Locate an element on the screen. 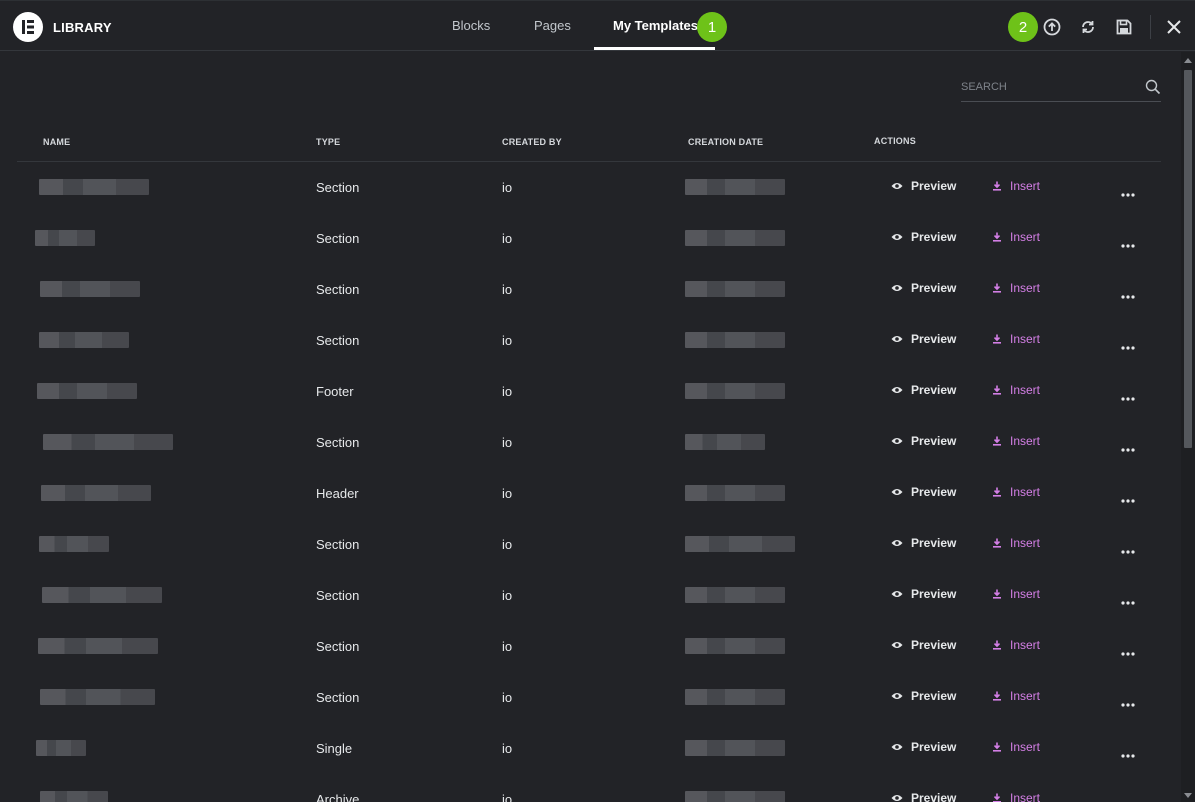 The image size is (1195, 802). step-badge-1: 1 is located at coordinates (712, 27).